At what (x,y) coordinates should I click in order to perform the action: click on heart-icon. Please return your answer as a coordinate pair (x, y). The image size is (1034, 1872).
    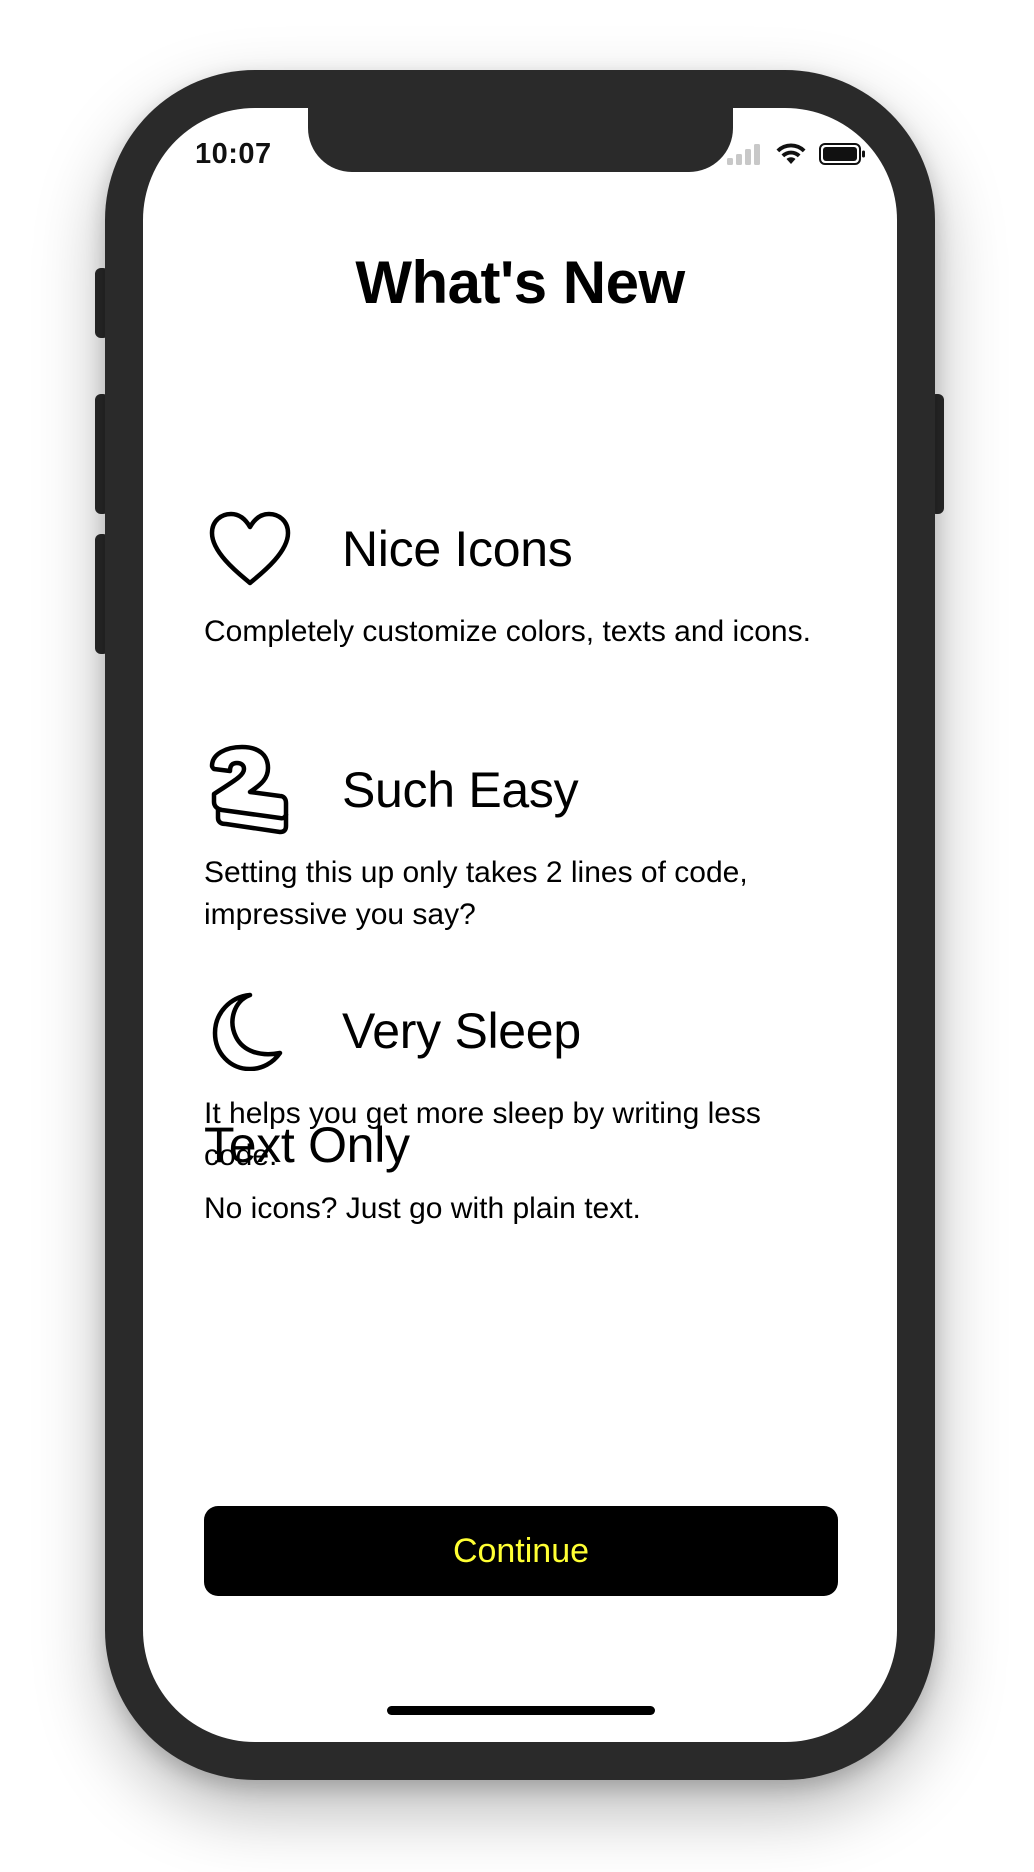
    Looking at the image, I should click on (250, 549).